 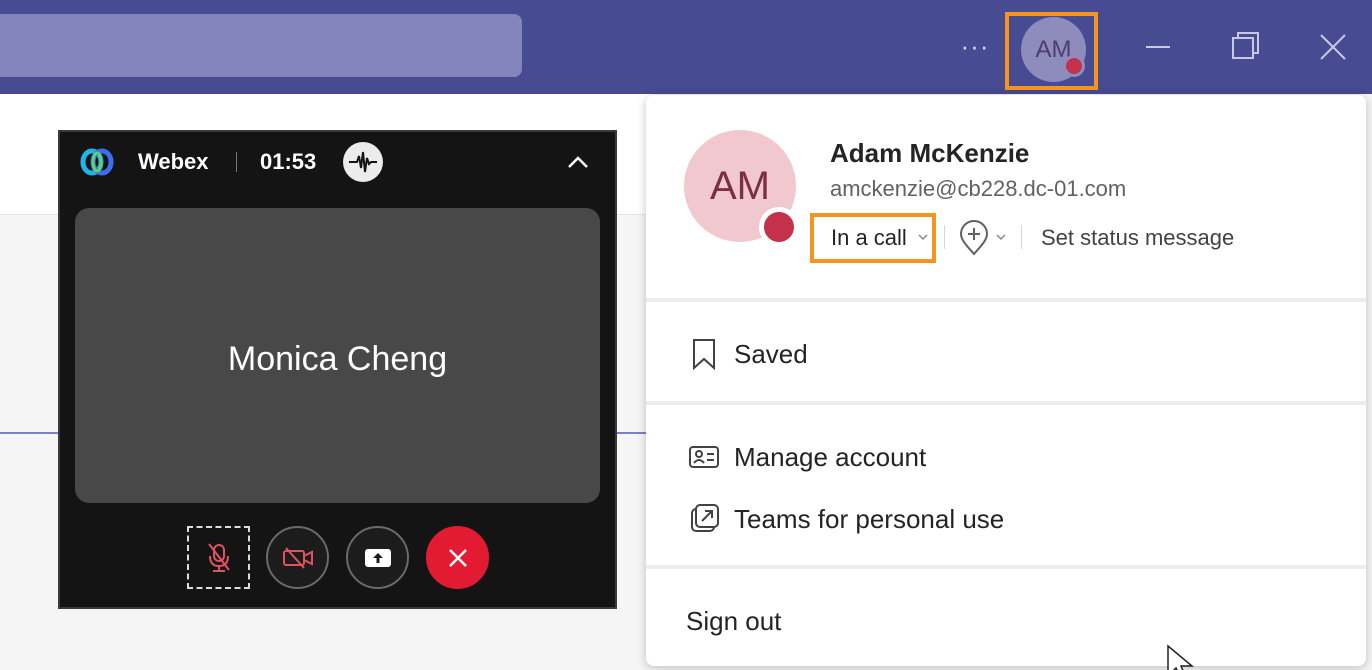 I want to click on open-external-icon, so click(x=705, y=518).